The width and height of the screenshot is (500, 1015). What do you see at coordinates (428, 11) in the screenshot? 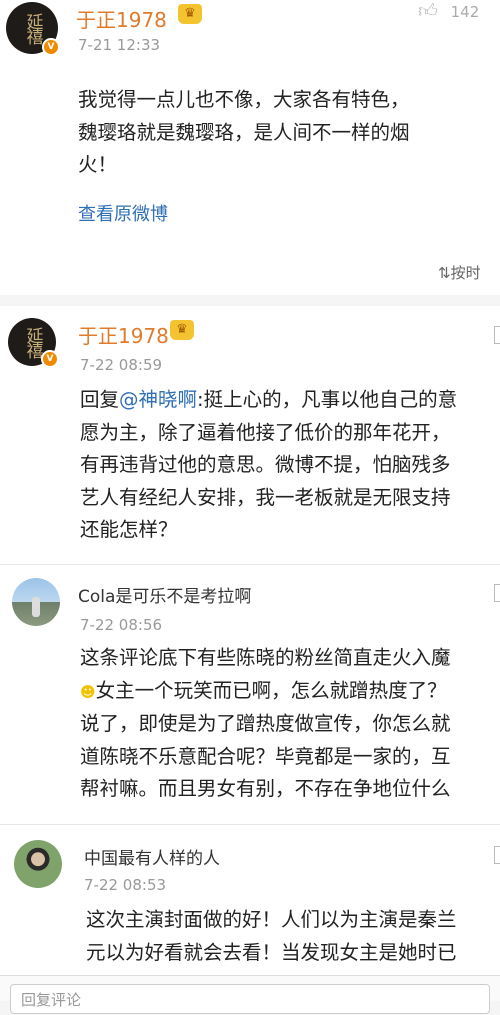
I see `thumbs-up-icon: 👍︎` at bounding box center [428, 11].